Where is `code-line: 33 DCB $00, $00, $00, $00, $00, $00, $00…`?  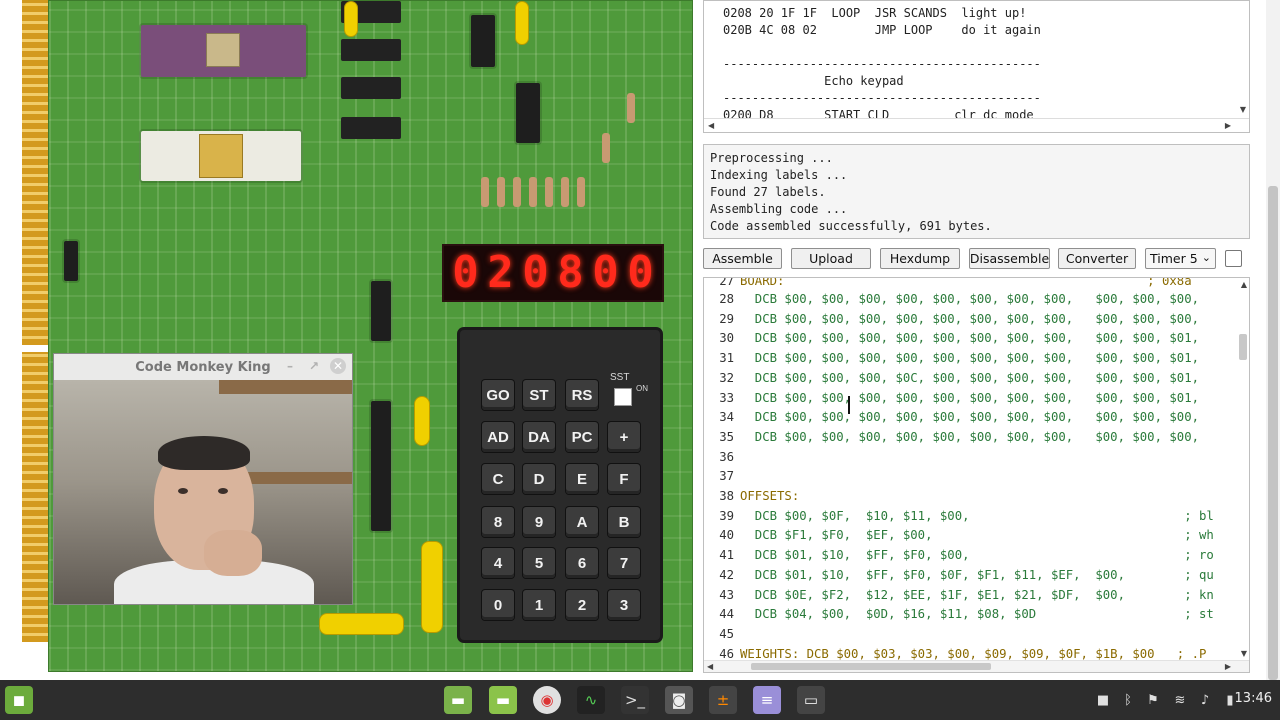 code-line: 33 DCB $00, $00, $00, $00, $00, $00, $00… is located at coordinates (976, 399).